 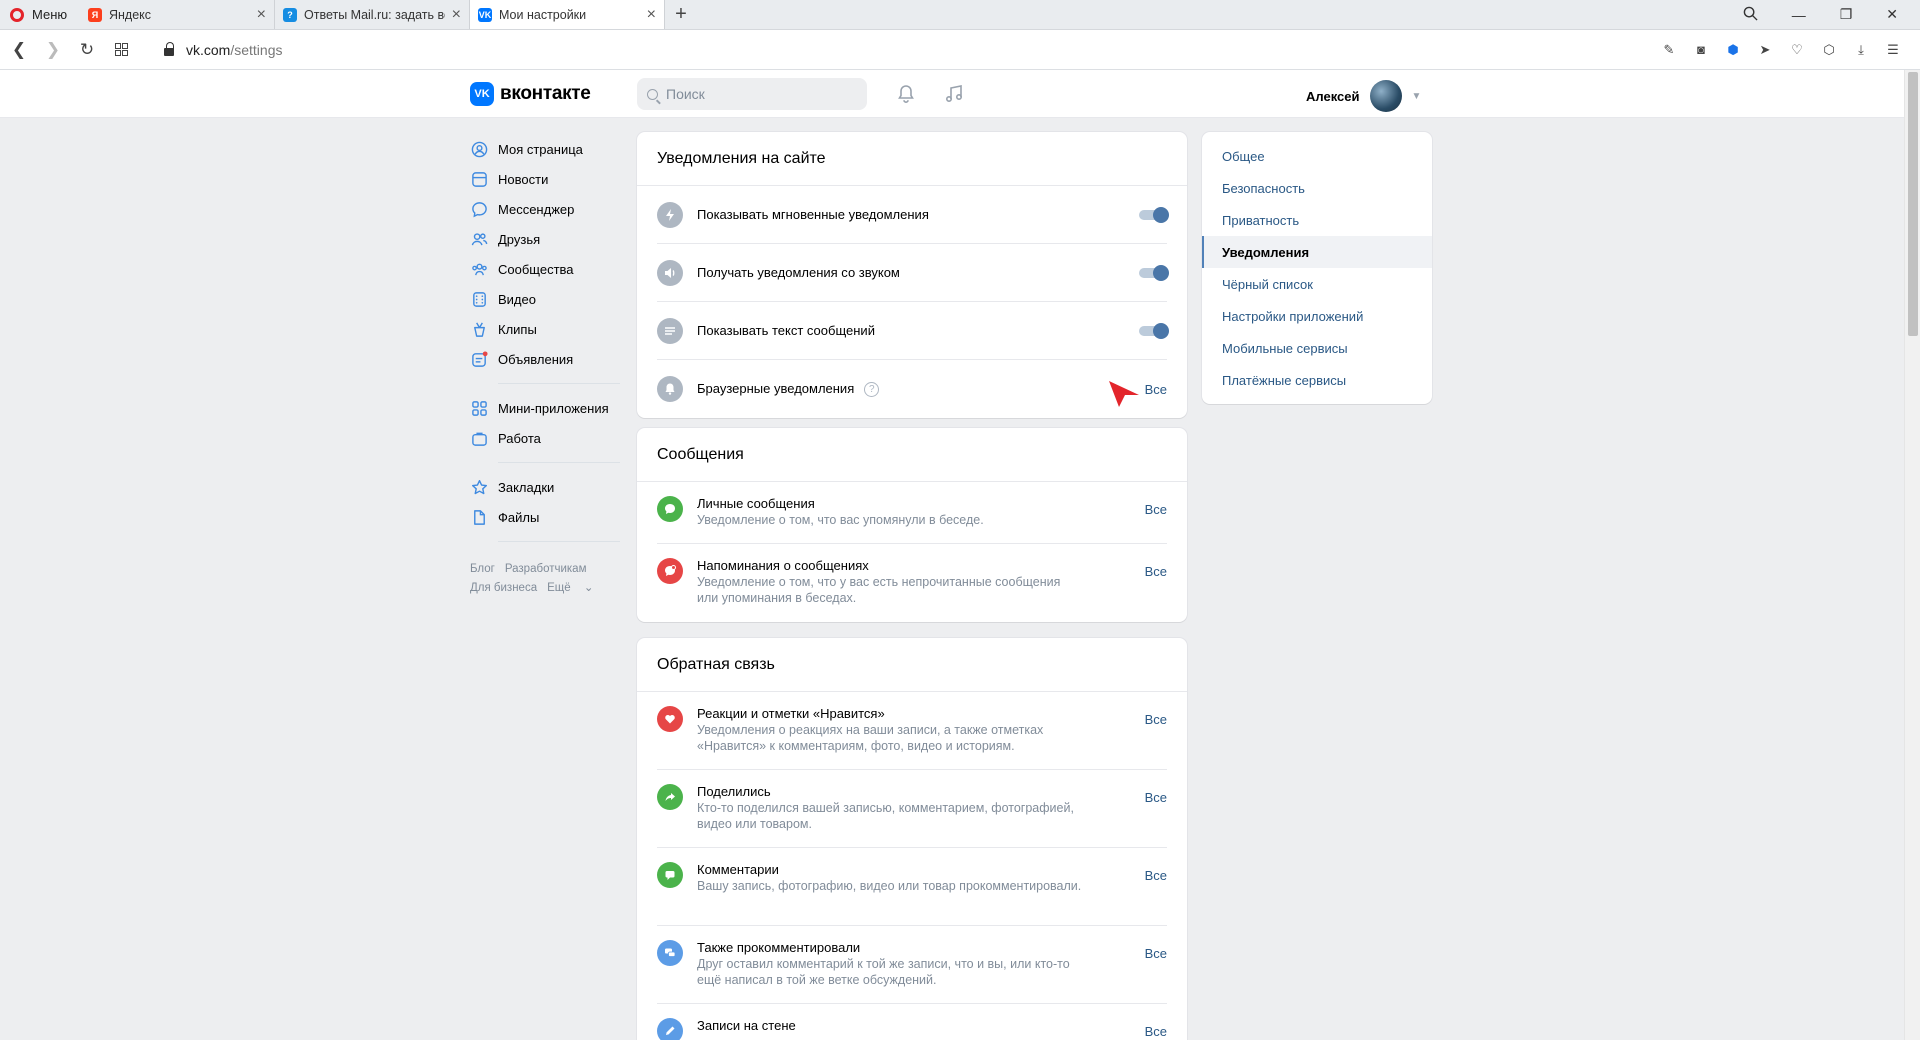 What do you see at coordinates (517, 299) in the screenshot?
I see `nav-item-label: Видео` at bounding box center [517, 299].